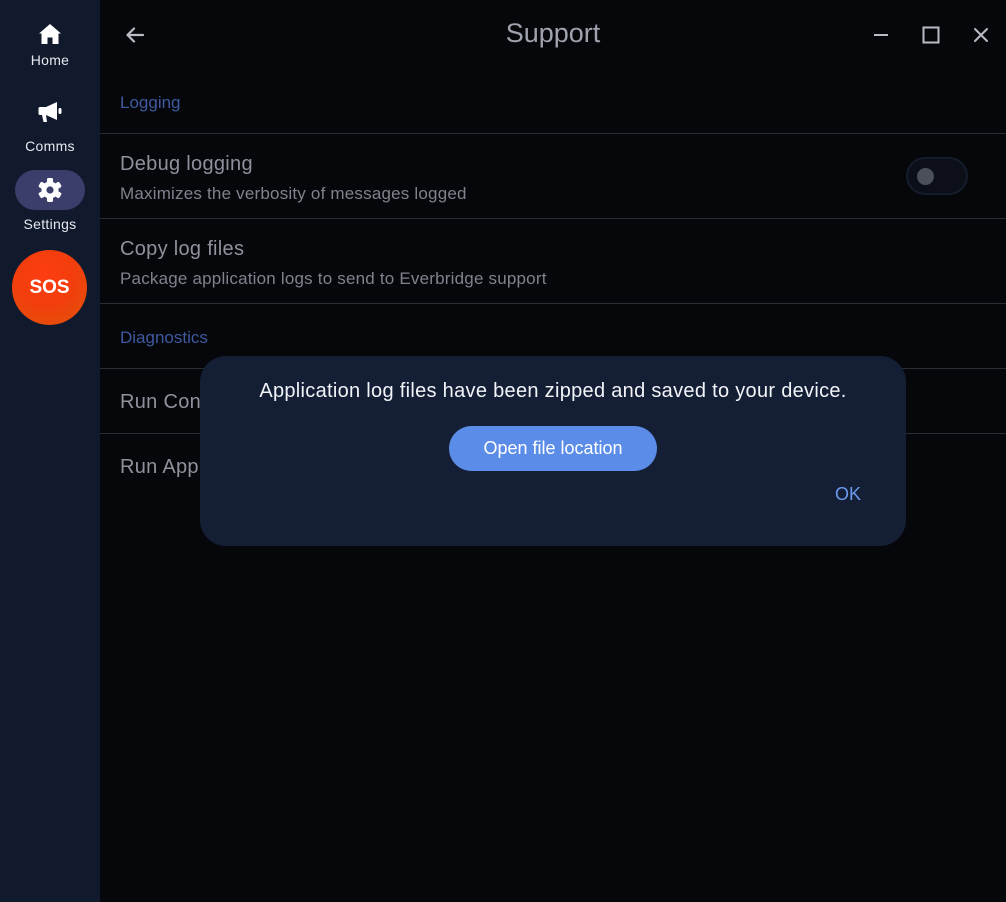 The image size is (1006, 902). I want to click on toggle-knob, so click(925, 176).